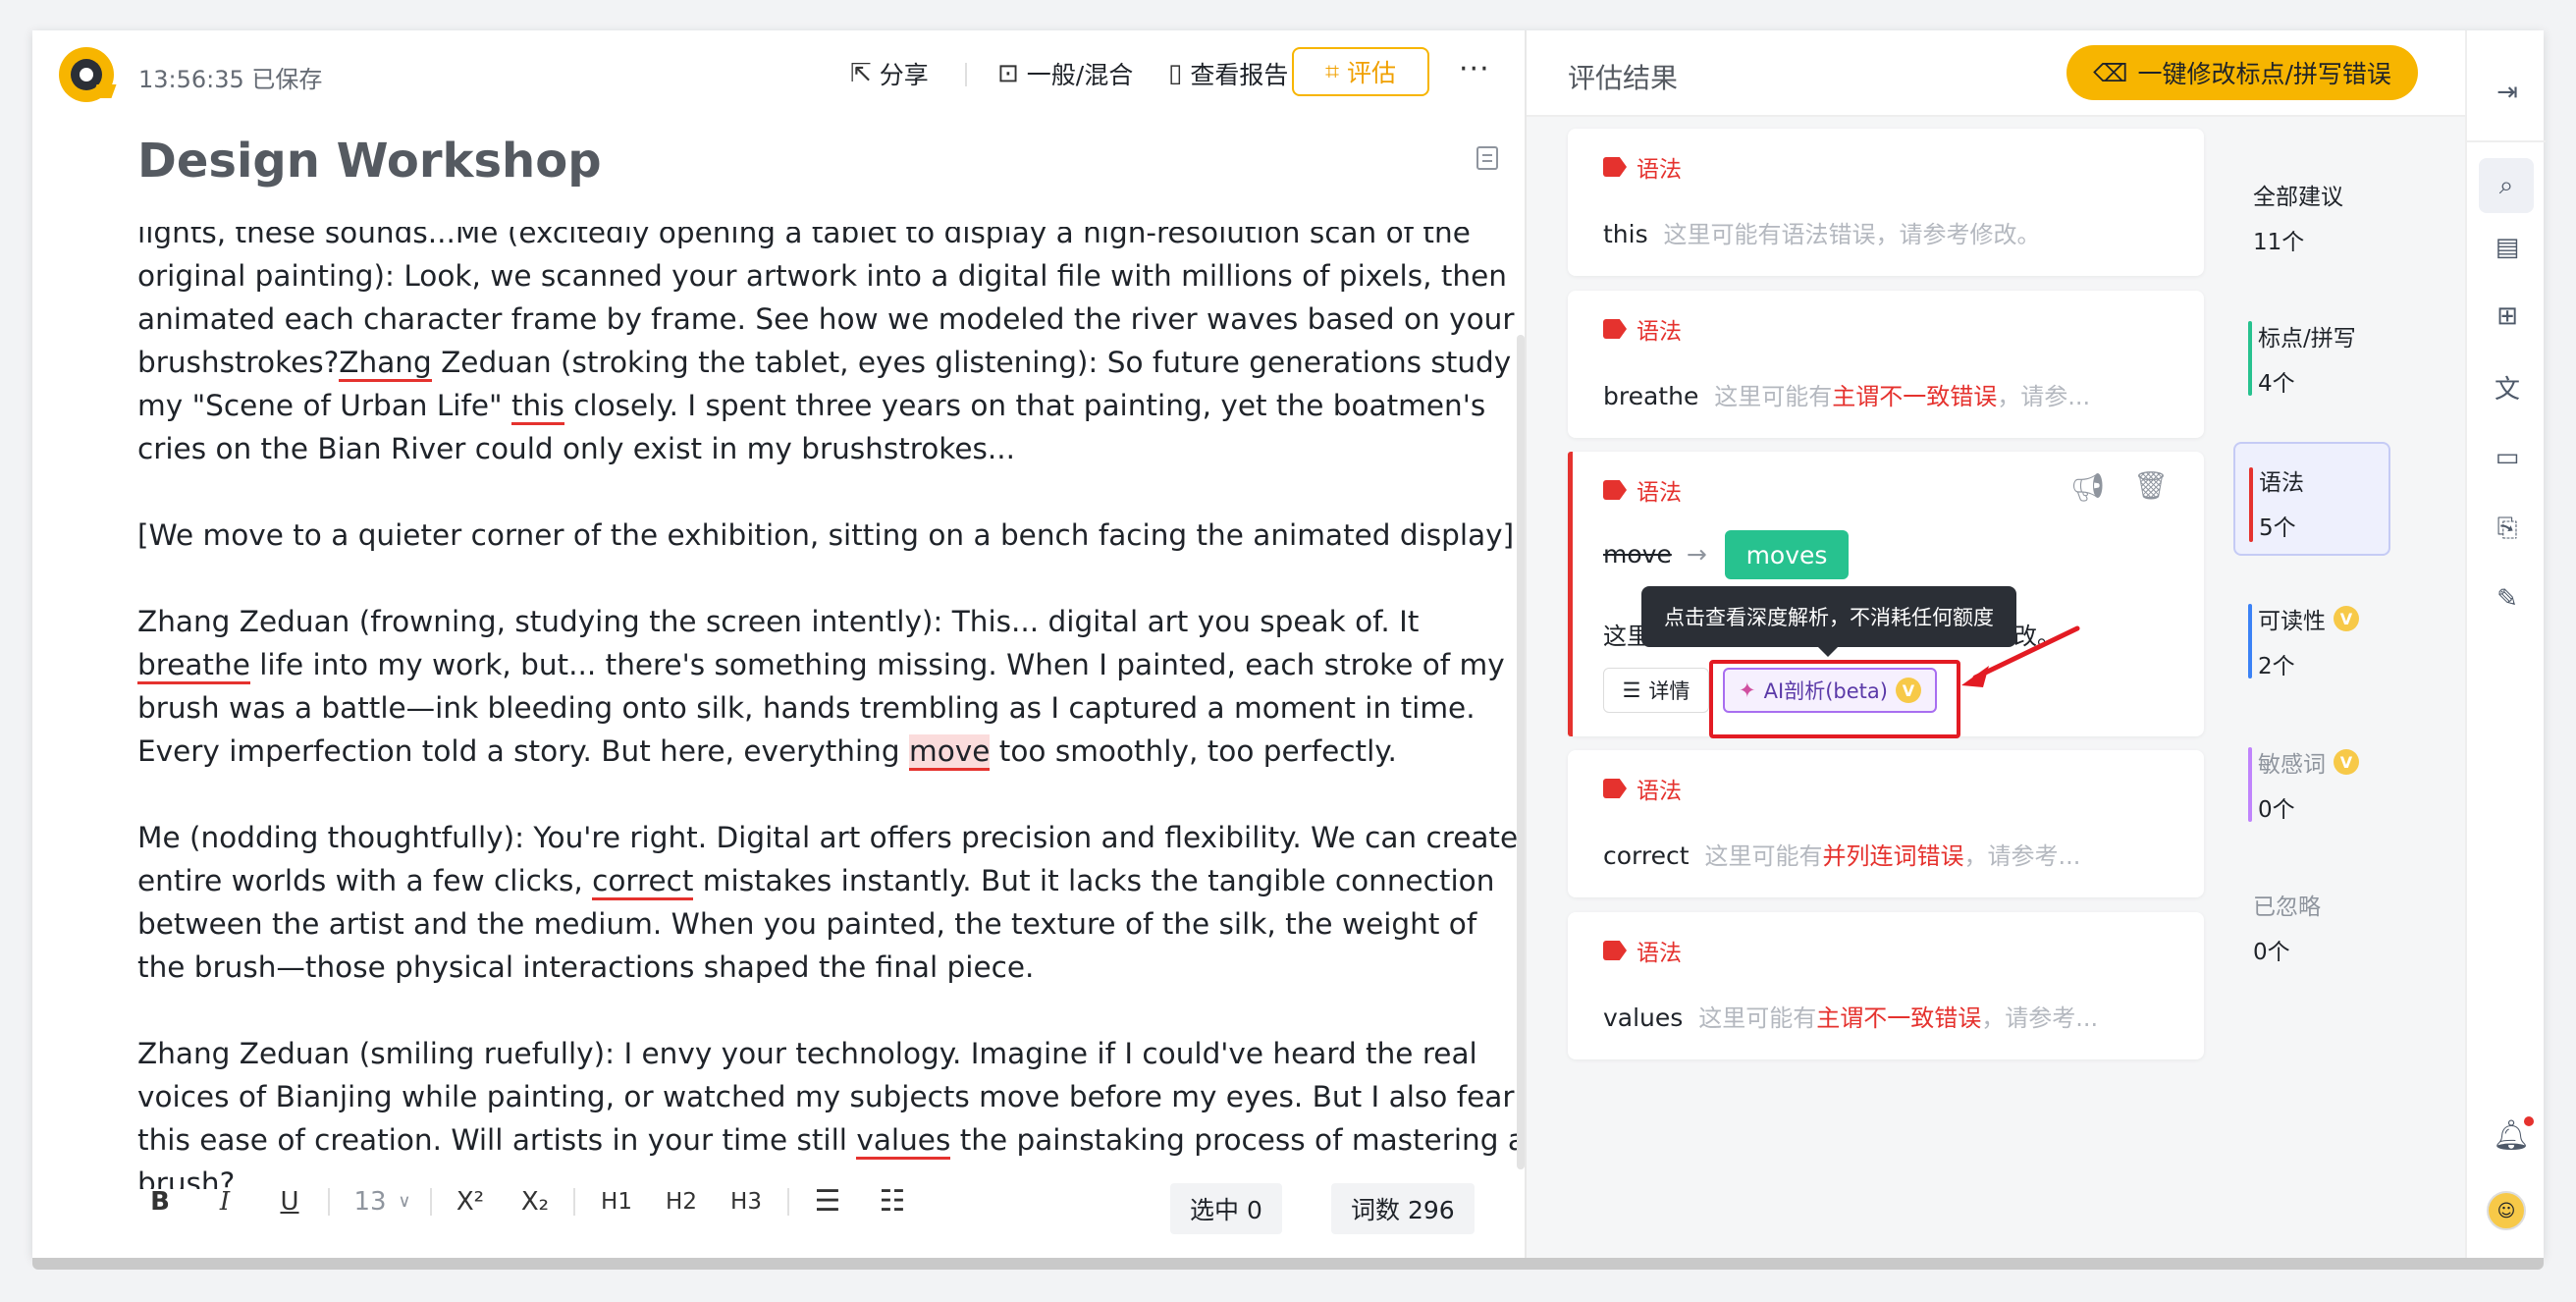 This screenshot has height=1302, width=2576. What do you see at coordinates (2507, 599) in the screenshot?
I see `plugin-search-icon: ✎` at bounding box center [2507, 599].